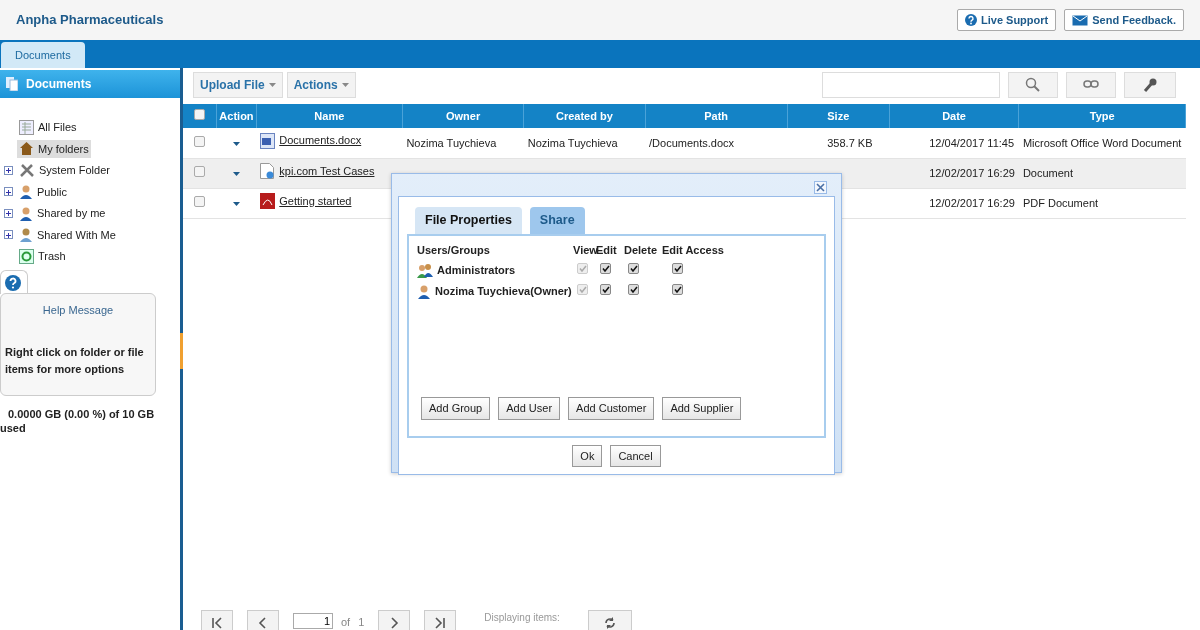  I want to click on storage-usage: 0.0000 GB (0.00 %) of 10 GB used, so click(78, 422).